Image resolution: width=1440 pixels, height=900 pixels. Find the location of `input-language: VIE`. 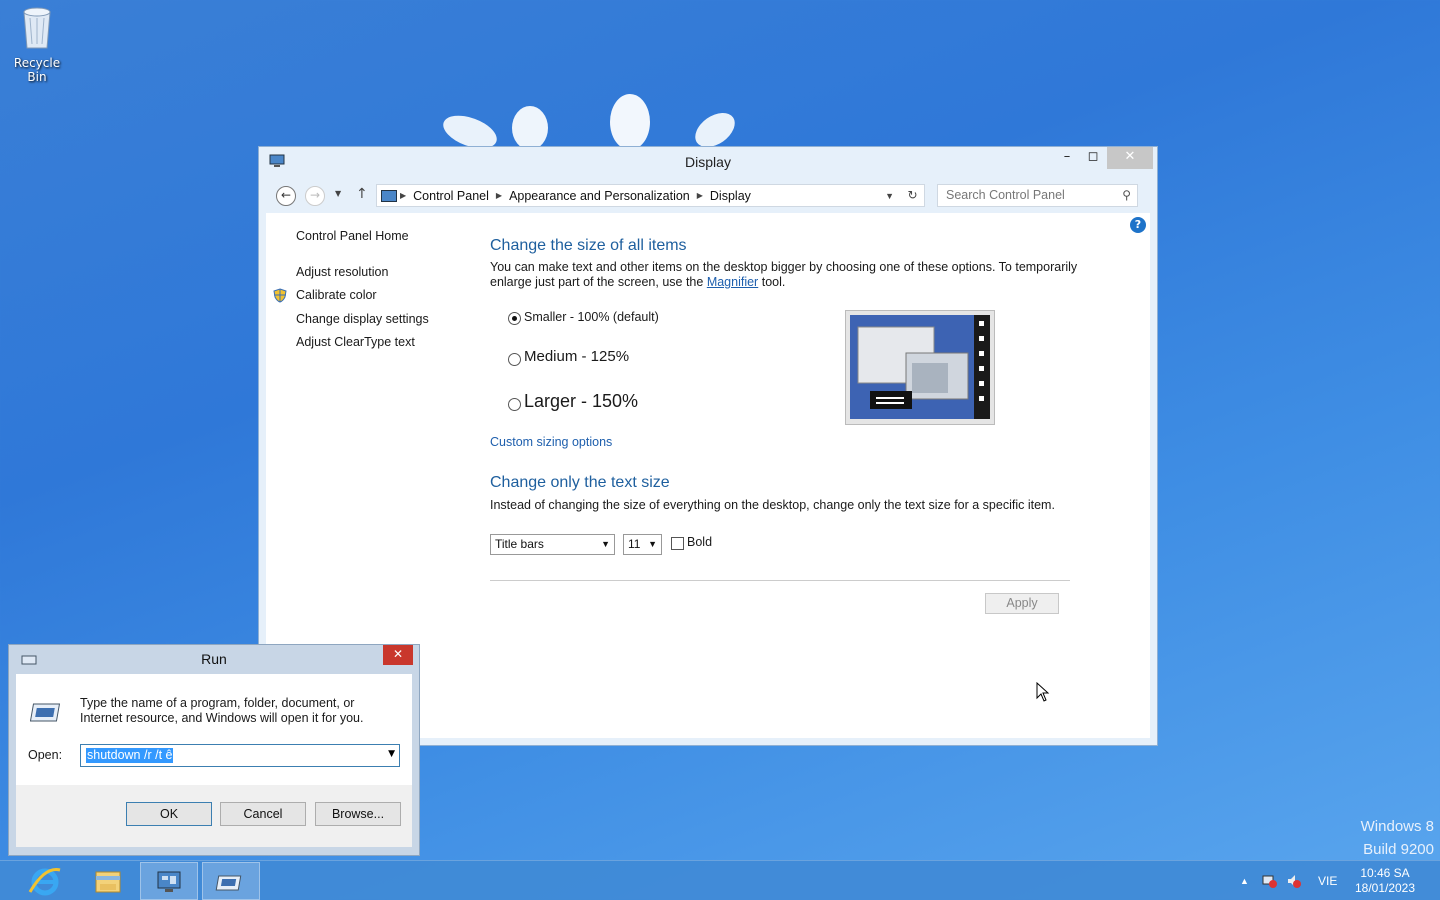

input-language: VIE is located at coordinates (1327, 880).